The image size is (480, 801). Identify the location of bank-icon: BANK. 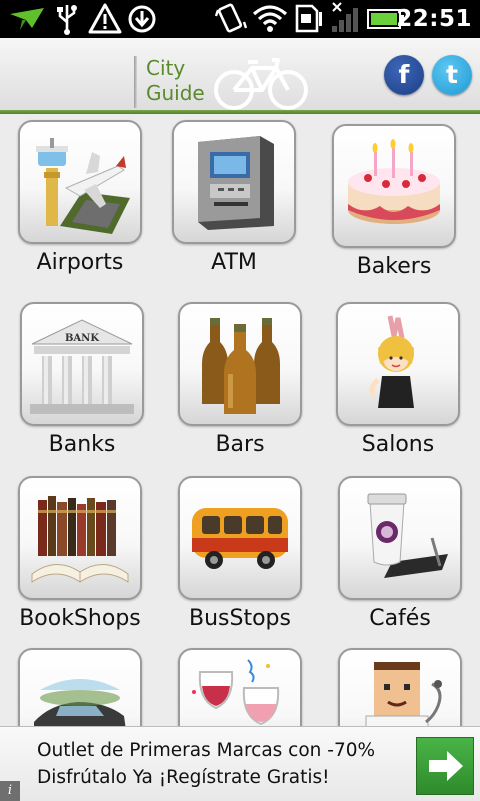
(82, 366).